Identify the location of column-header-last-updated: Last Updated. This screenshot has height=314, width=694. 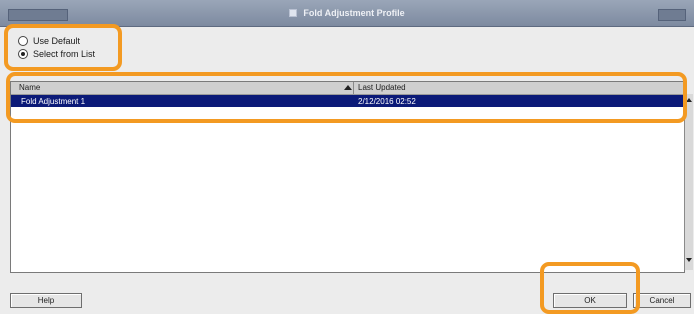
(382, 87).